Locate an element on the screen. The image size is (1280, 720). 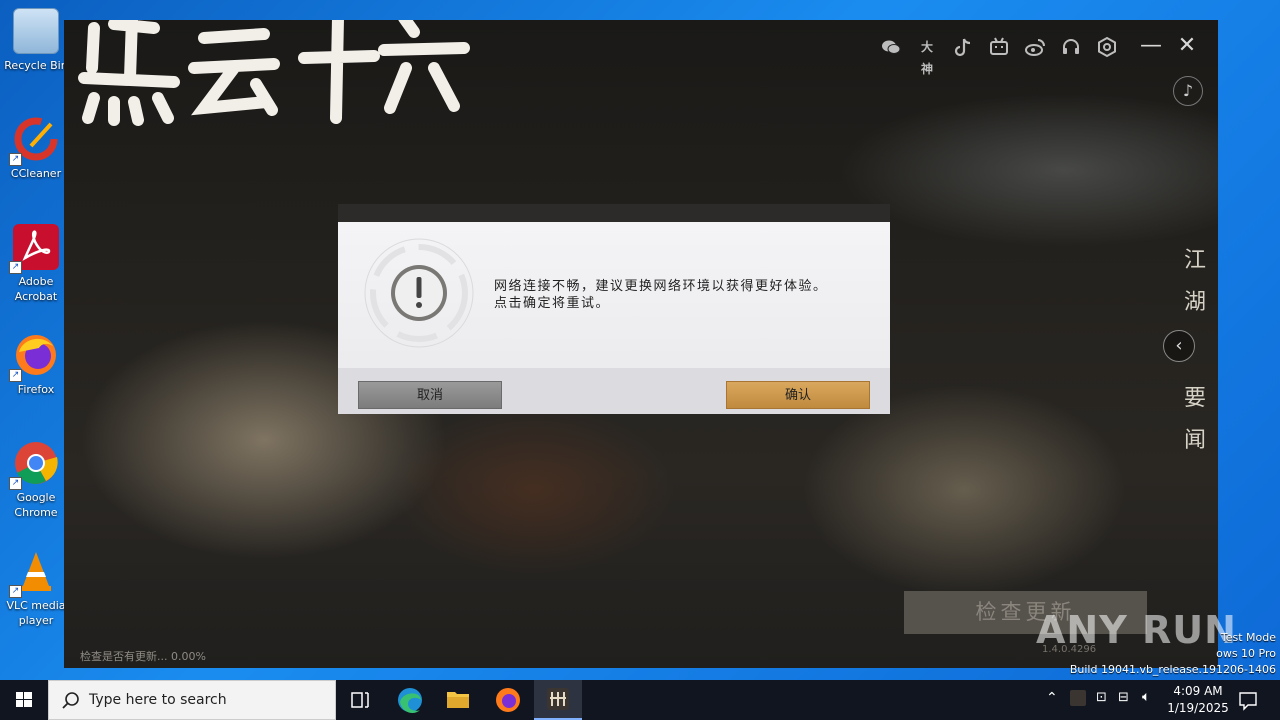
volume-icon: 🔈︎ is located at coordinates (1146, 697).